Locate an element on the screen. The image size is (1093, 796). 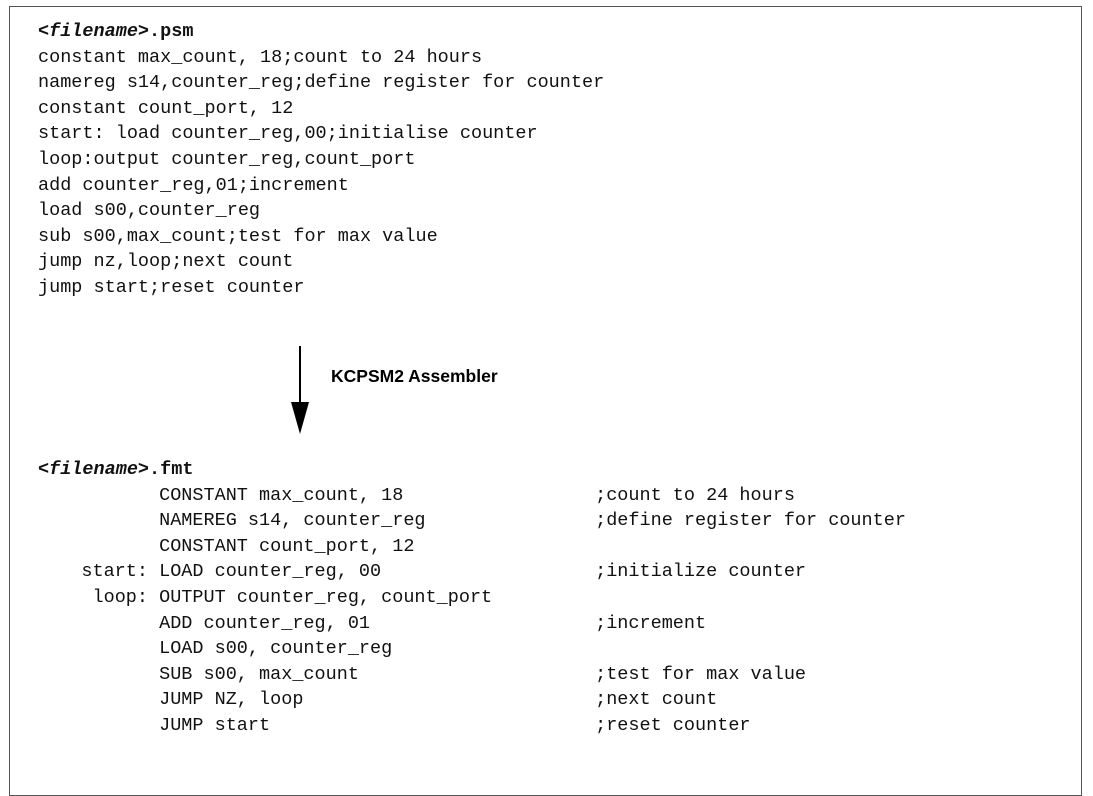
fmt-code-line: loop: OUTPUT counter_reg, count_port is located at coordinates (472, 598).